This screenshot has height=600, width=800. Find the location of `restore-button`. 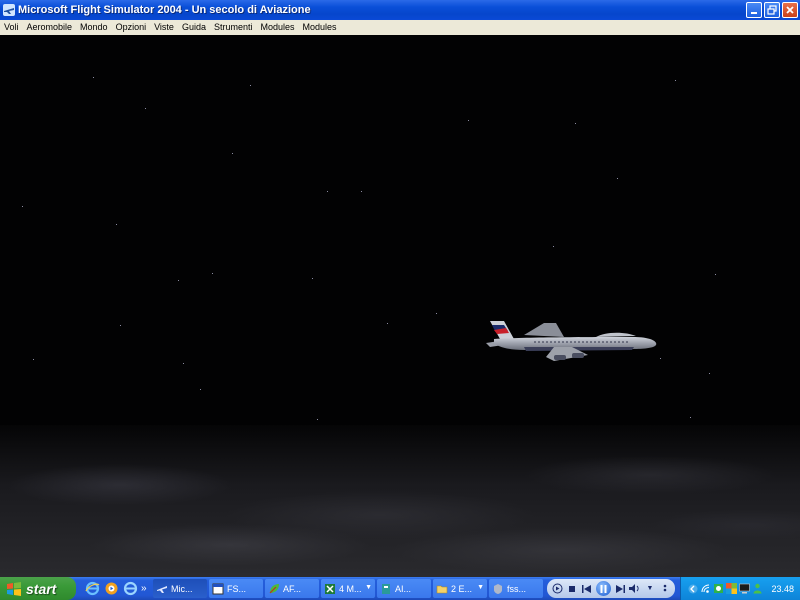

restore-button is located at coordinates (772, 10).